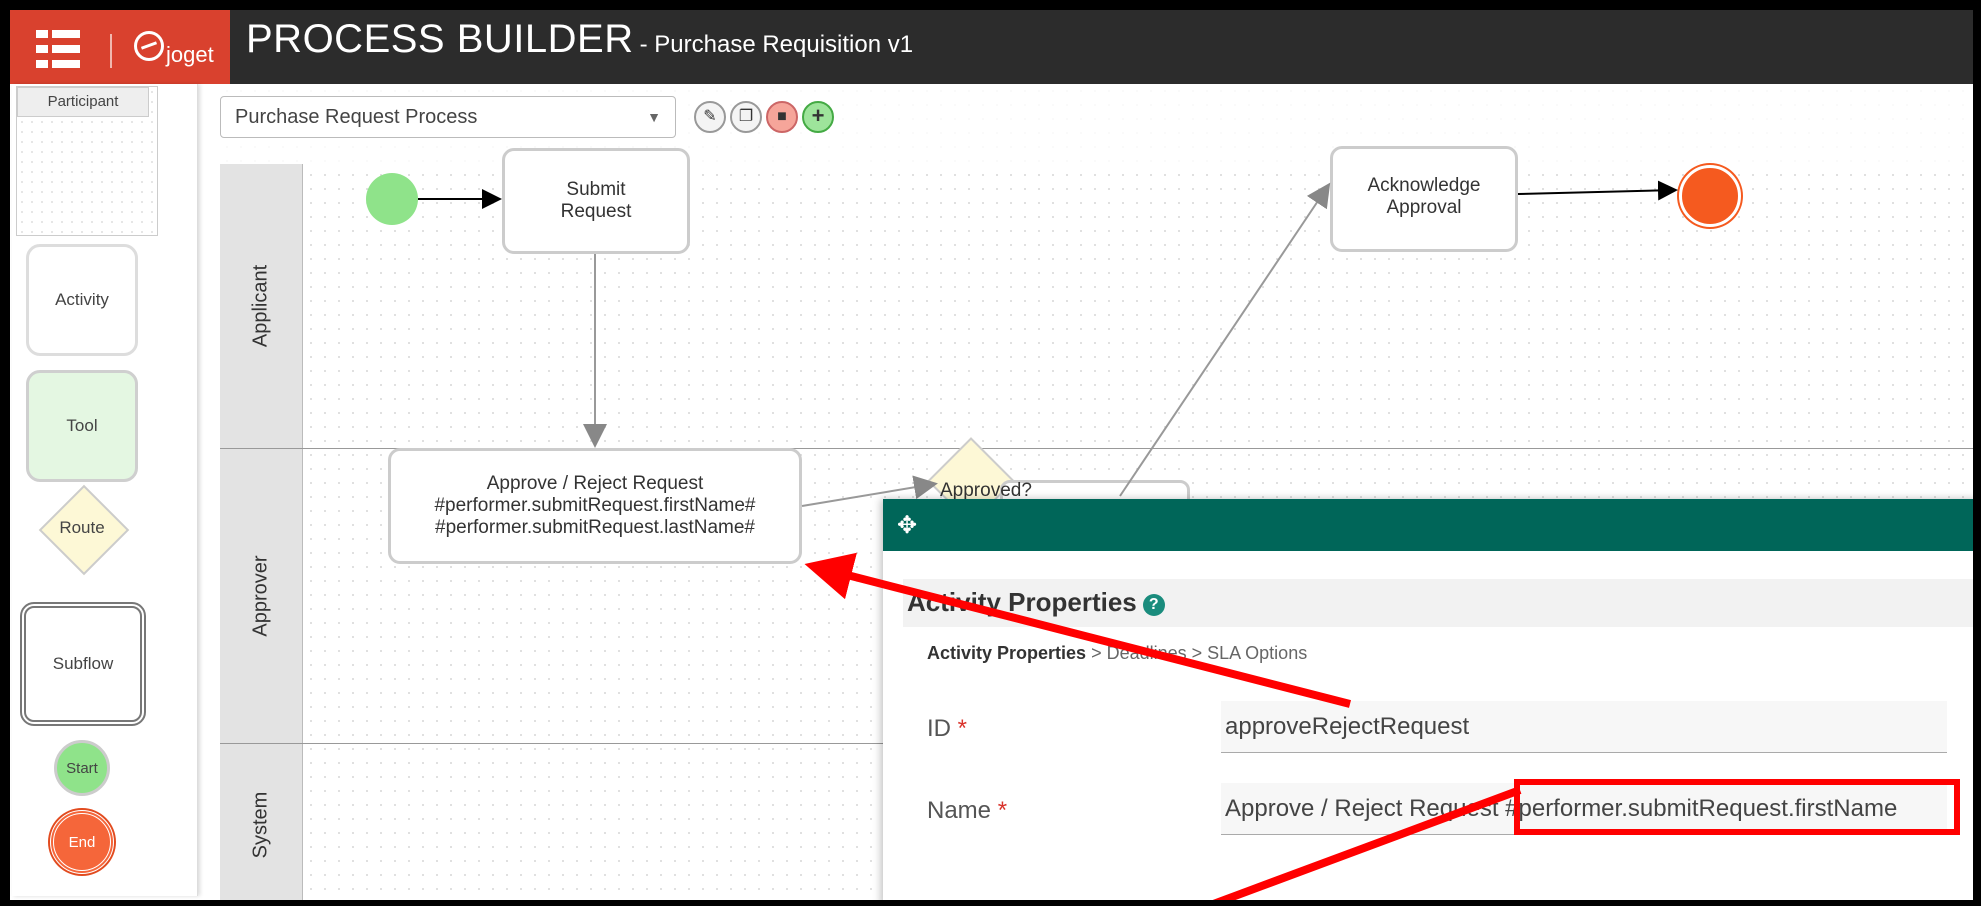 This screenshot has height=906, width=1981. Describe the element at coordinates (111, 51) in the screenshot. I see `logo-divider` at that location.